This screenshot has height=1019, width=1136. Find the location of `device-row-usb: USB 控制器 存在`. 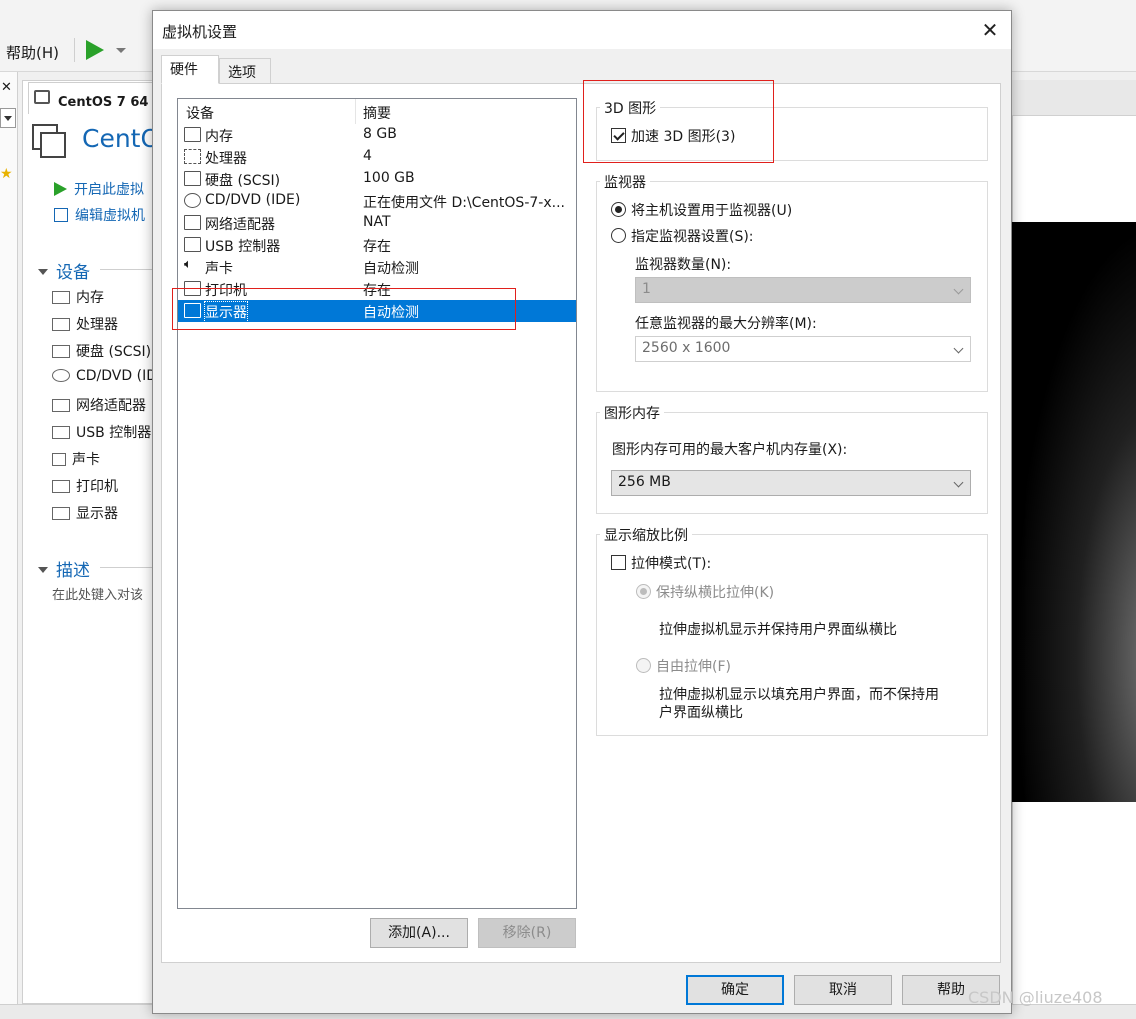

device-row-usb: USB 控制器 存在 is located at coordinates (377, 245).